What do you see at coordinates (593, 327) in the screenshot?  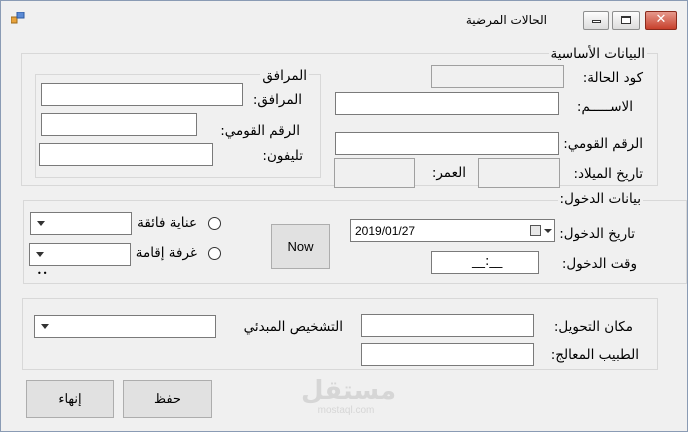 I see `referral-place-label: مكان التحويل:` at bounding box center [593, 327].